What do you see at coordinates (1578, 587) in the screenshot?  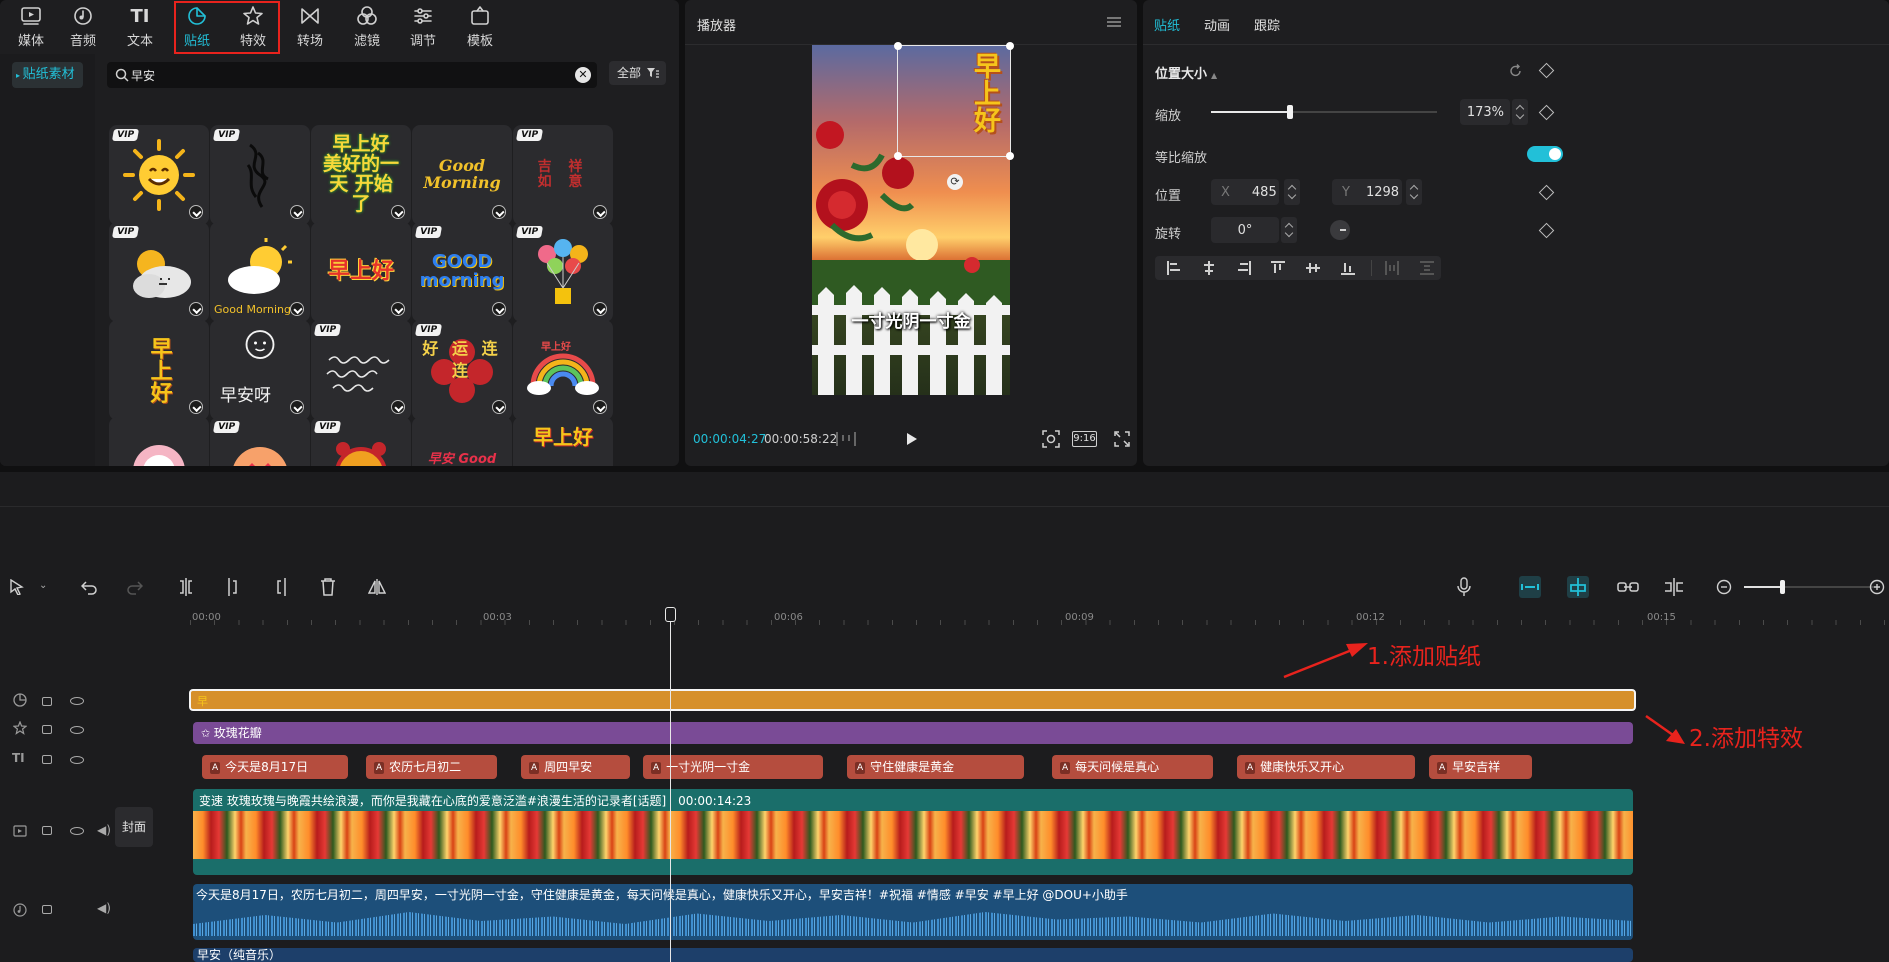 I see `auto-snap-icon` at bounding box center [1578, 587].